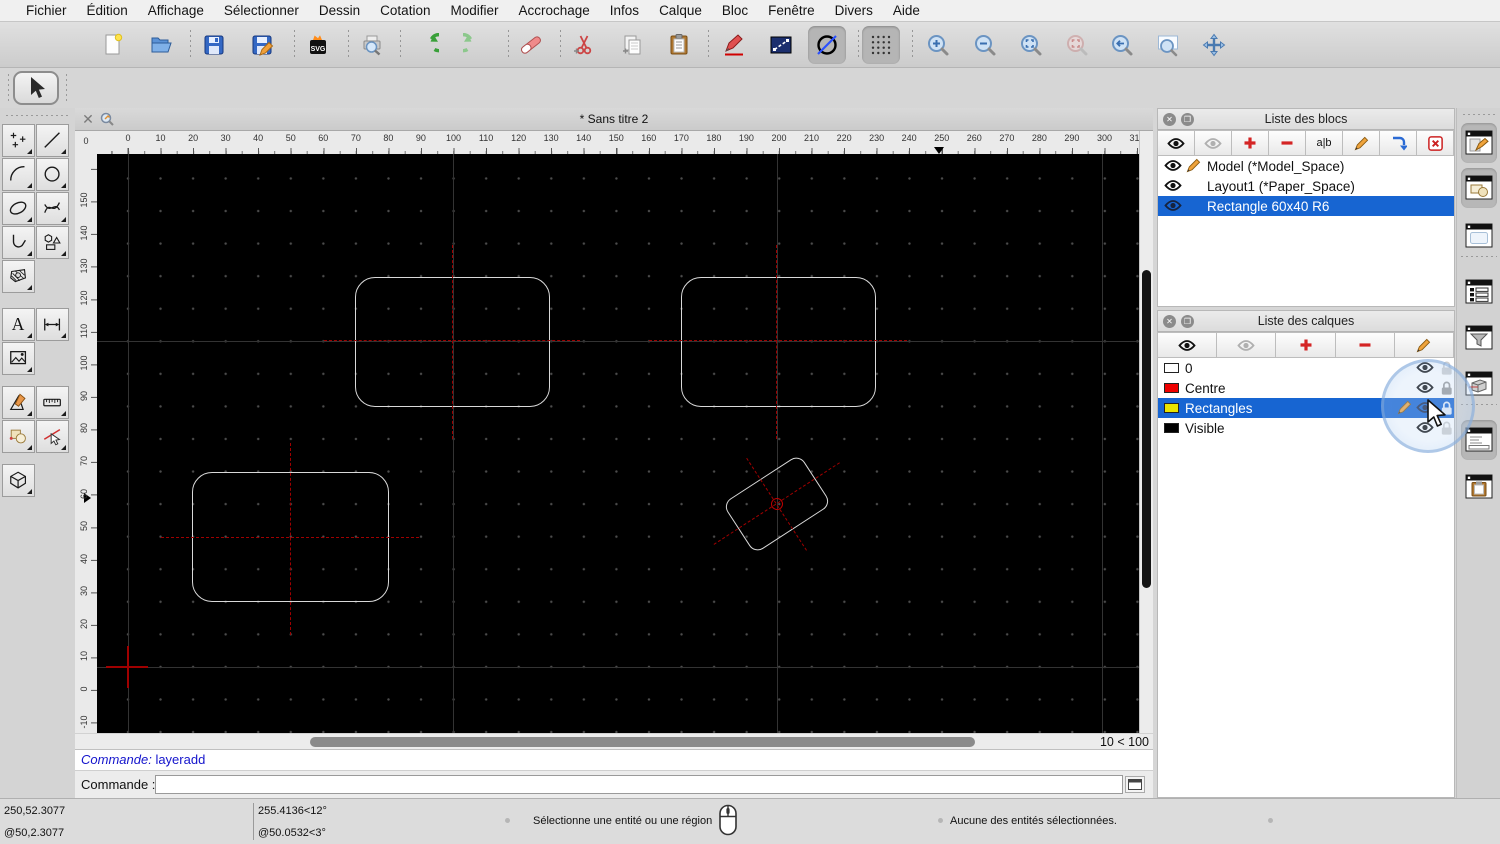  I want to click on menu-aide: Aide, so click(906, 10).